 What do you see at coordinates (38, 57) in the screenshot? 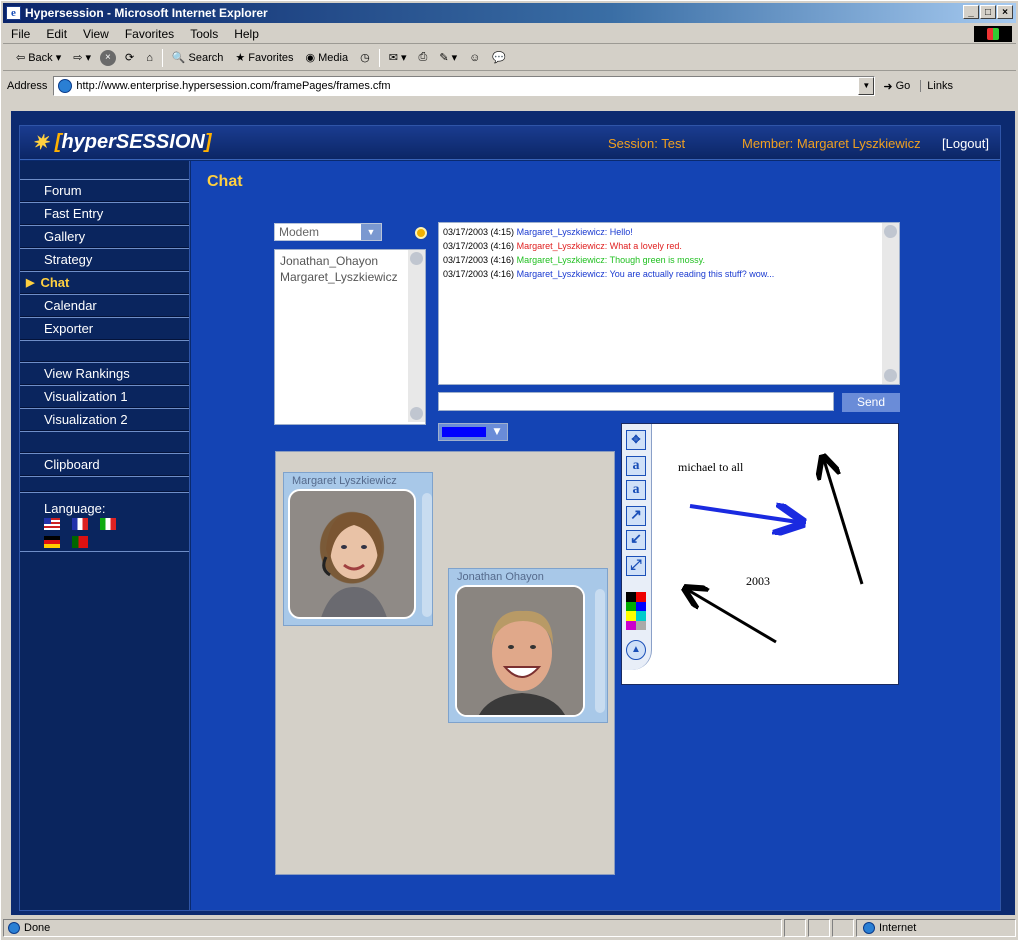
I see `back-button: ⇦ Back ▾` at bounding box center [38, 57].